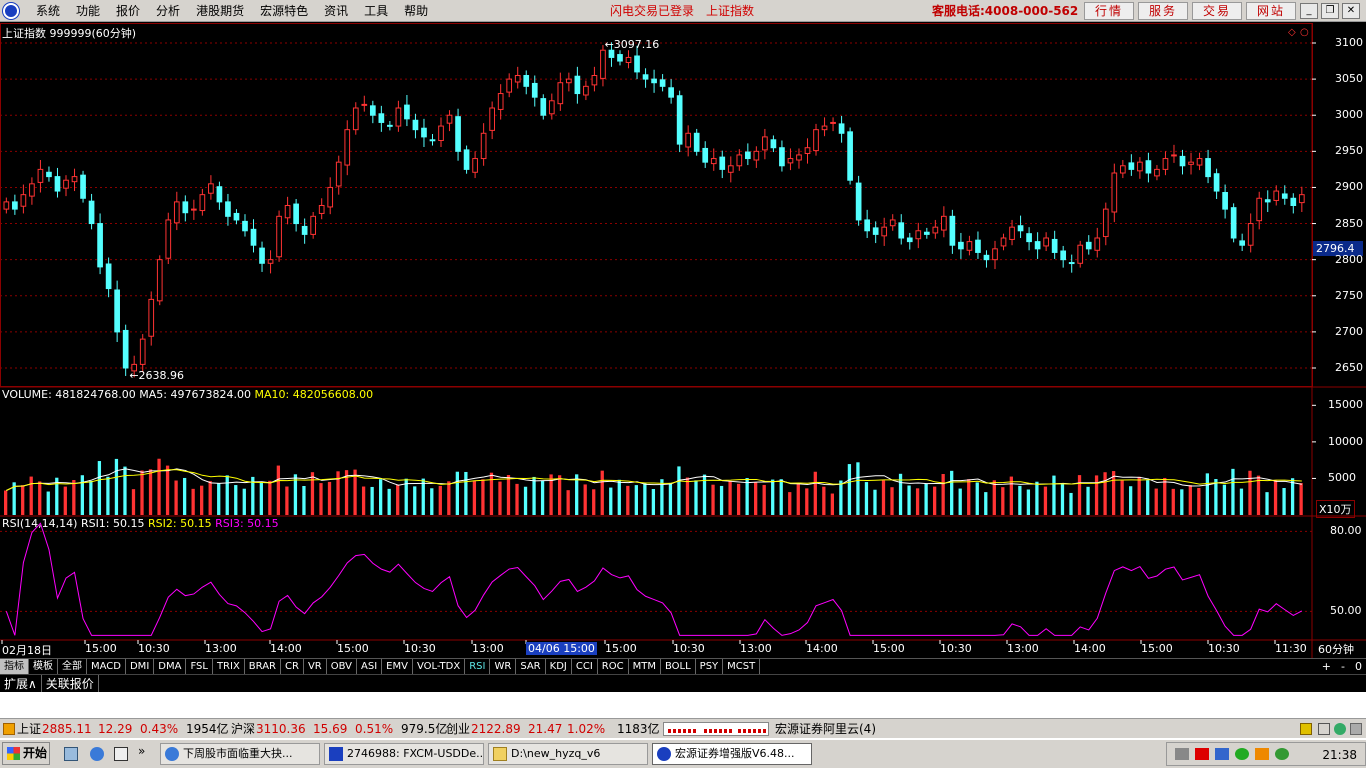 Image resolution: width=1366 pixels, height=768 pixels. Describe the element at coordinates (1330, 11) in the screenshot. I see `restore-icon: ❐` at that location.